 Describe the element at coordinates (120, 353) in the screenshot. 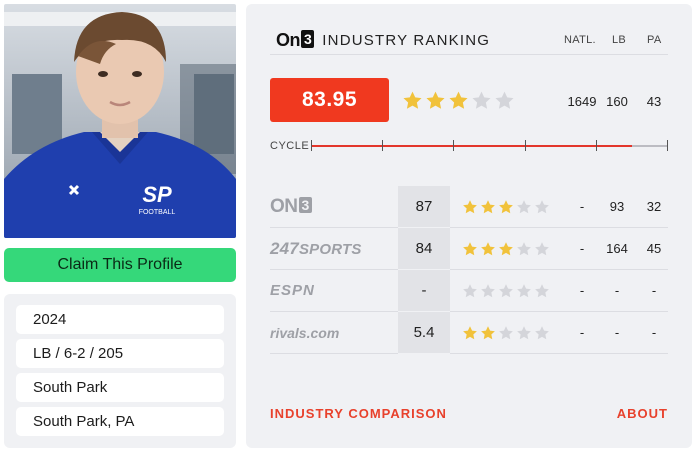

I see `info-position-size: LB / 6-2 / 205` at that location.